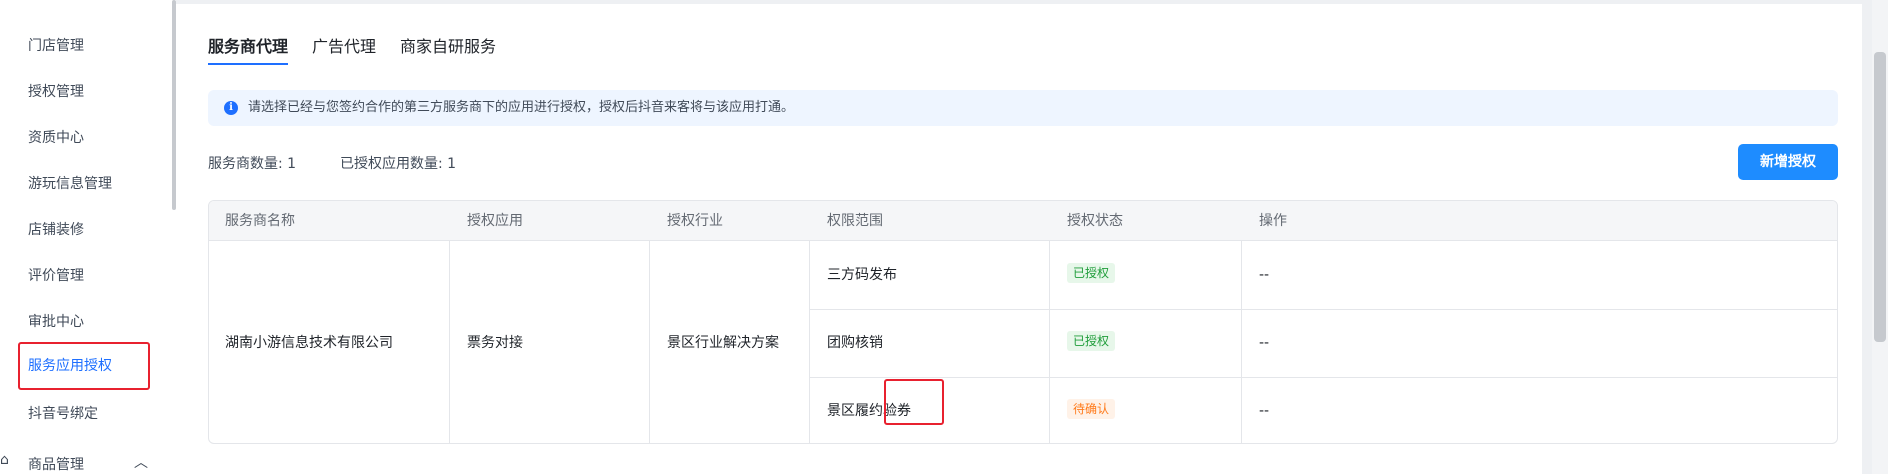 The height and width of the screenshot is (474, 1888). Describe the element at coordinates (1095, 221) in the screenshot. I see `column-header-status: 授权状态` at that location.